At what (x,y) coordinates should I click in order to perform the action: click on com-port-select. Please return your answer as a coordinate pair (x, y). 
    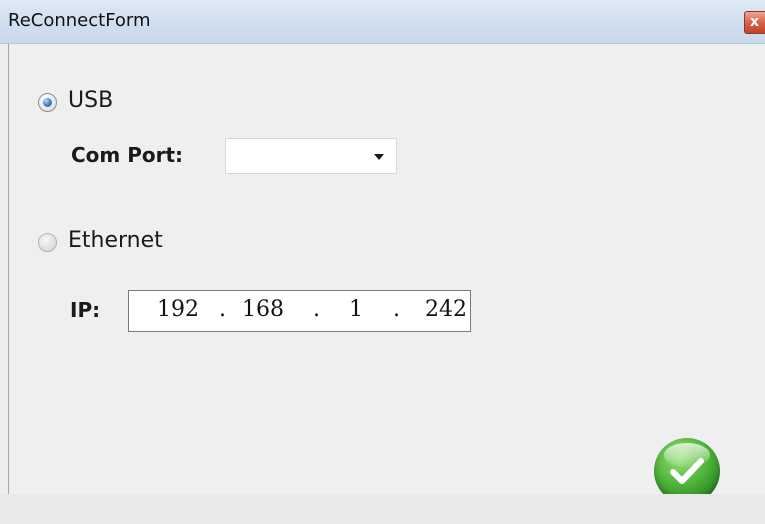
    Looking at the image, I should click on (311, 156).